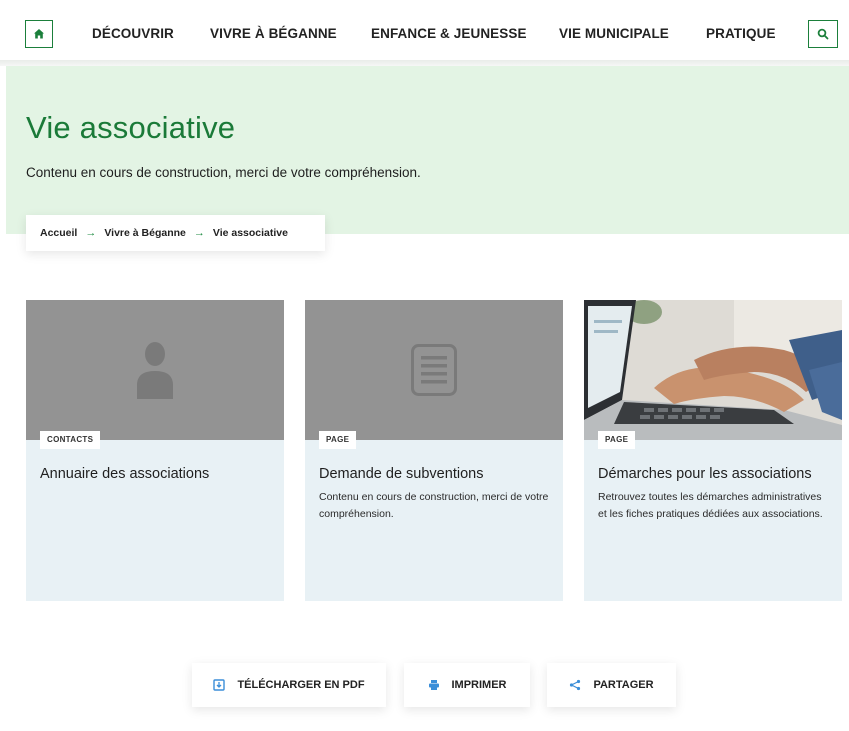  I want to click on card-title: Annuaire des associations, so click(124, 474).